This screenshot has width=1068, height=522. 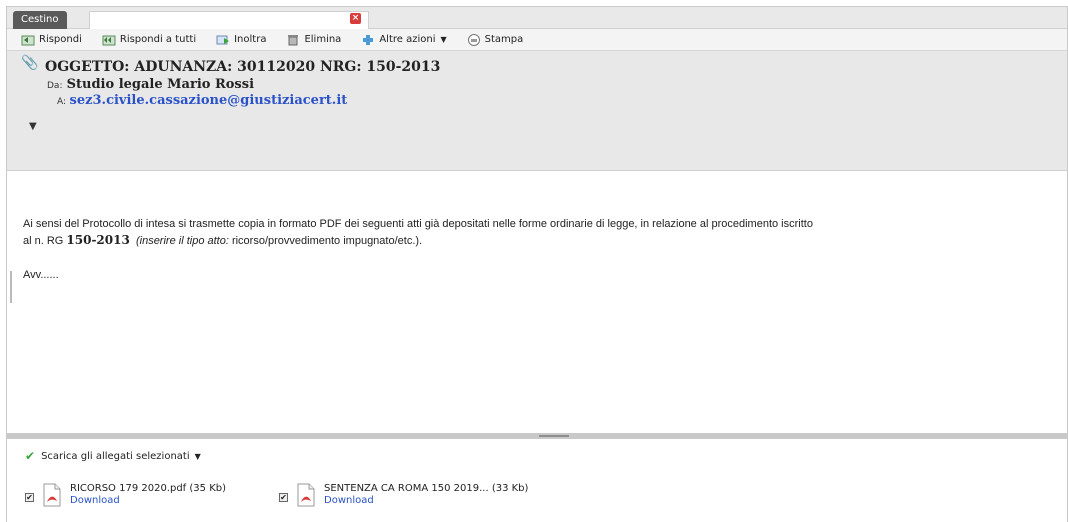 I want to click on print-button: Stampa, so click(x=495, y=40).